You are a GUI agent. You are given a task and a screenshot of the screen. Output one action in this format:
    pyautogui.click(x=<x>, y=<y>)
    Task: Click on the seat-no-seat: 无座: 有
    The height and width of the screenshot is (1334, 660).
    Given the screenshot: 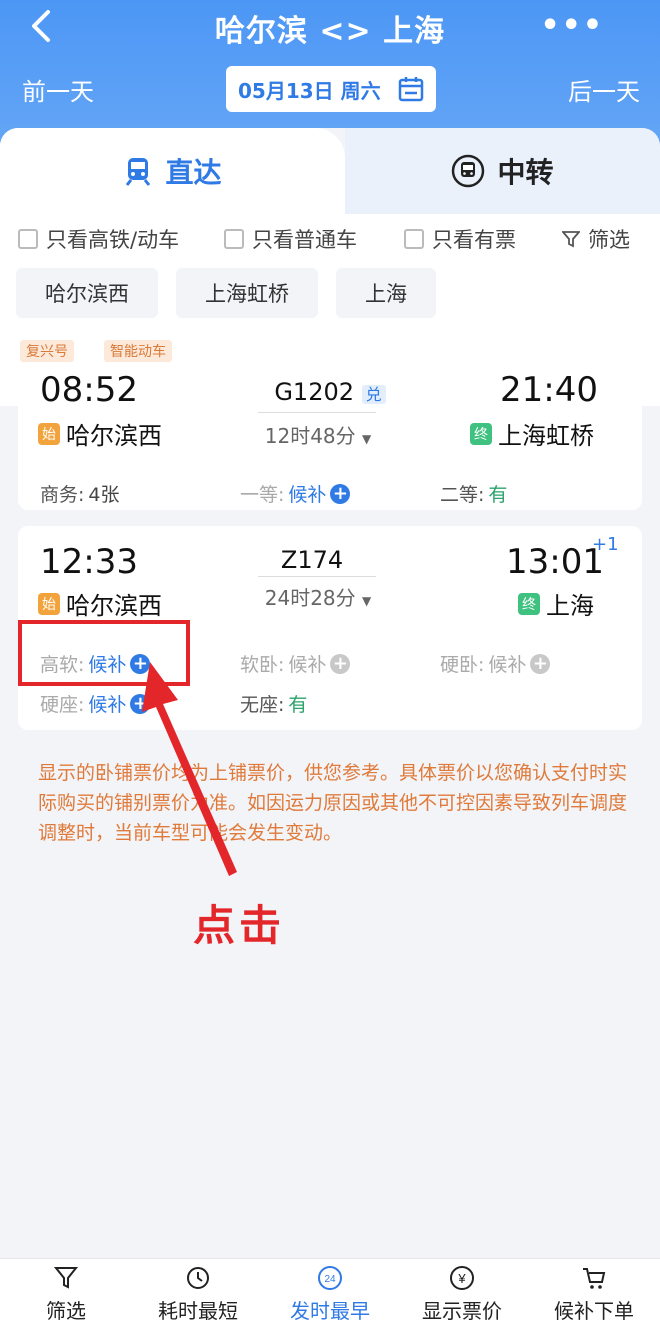 What is the action you would take?
    pyautogui.click(x=273, y=703)
    